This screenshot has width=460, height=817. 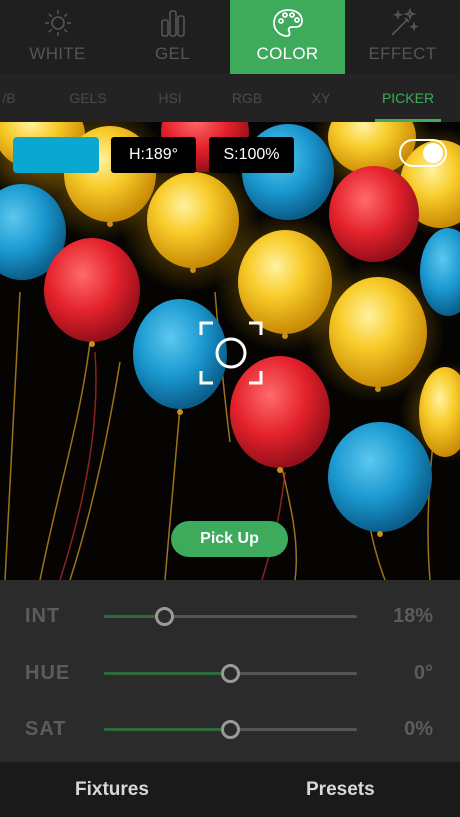 What do you see at coordinates (167, 673) in the screenshot?
I see `hue-slider-fill` at bounding box center [167, 673].